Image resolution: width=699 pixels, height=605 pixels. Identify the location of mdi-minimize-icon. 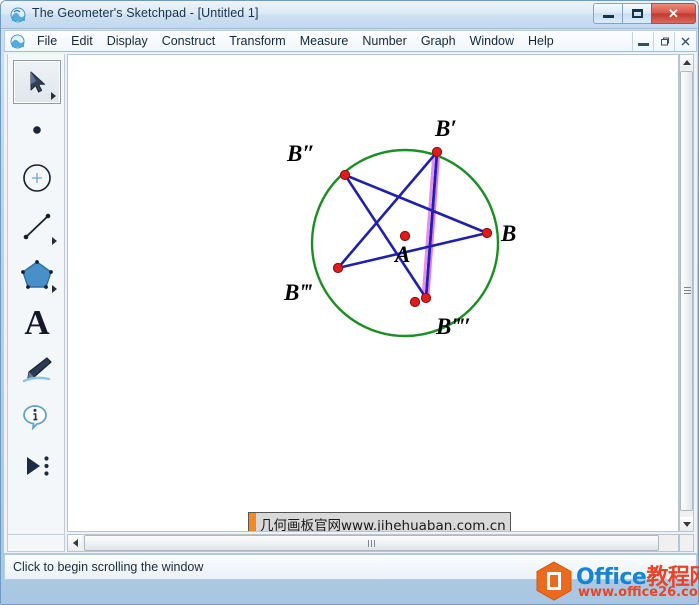
(643, 44).